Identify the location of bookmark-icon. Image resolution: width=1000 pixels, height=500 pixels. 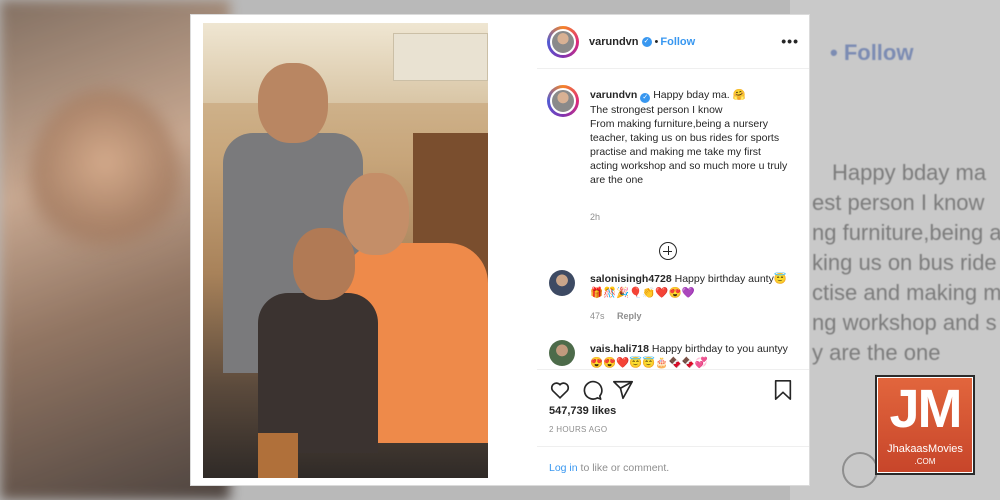
(783, 390).